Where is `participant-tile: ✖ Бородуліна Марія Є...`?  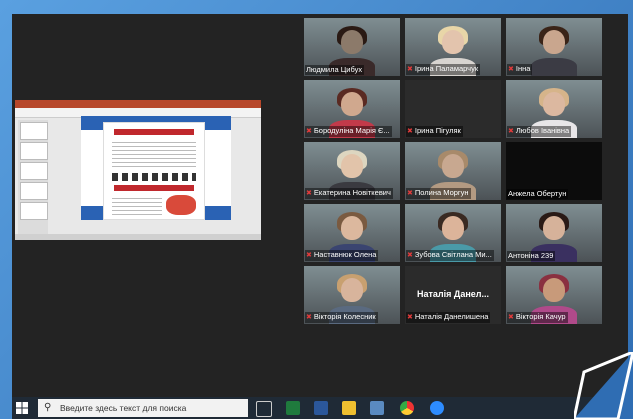 participant-tile: ✖ Бородуліна Марія Є... is located at coordinates (352, 109).